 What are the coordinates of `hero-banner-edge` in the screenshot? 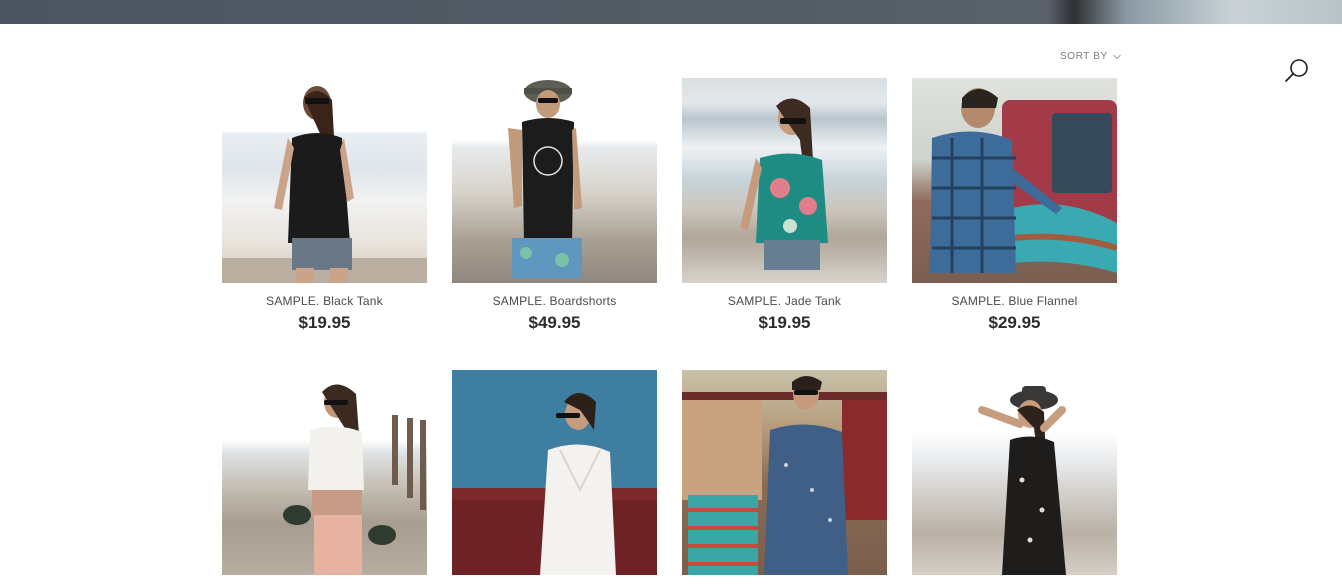 It's located at (671, 12).